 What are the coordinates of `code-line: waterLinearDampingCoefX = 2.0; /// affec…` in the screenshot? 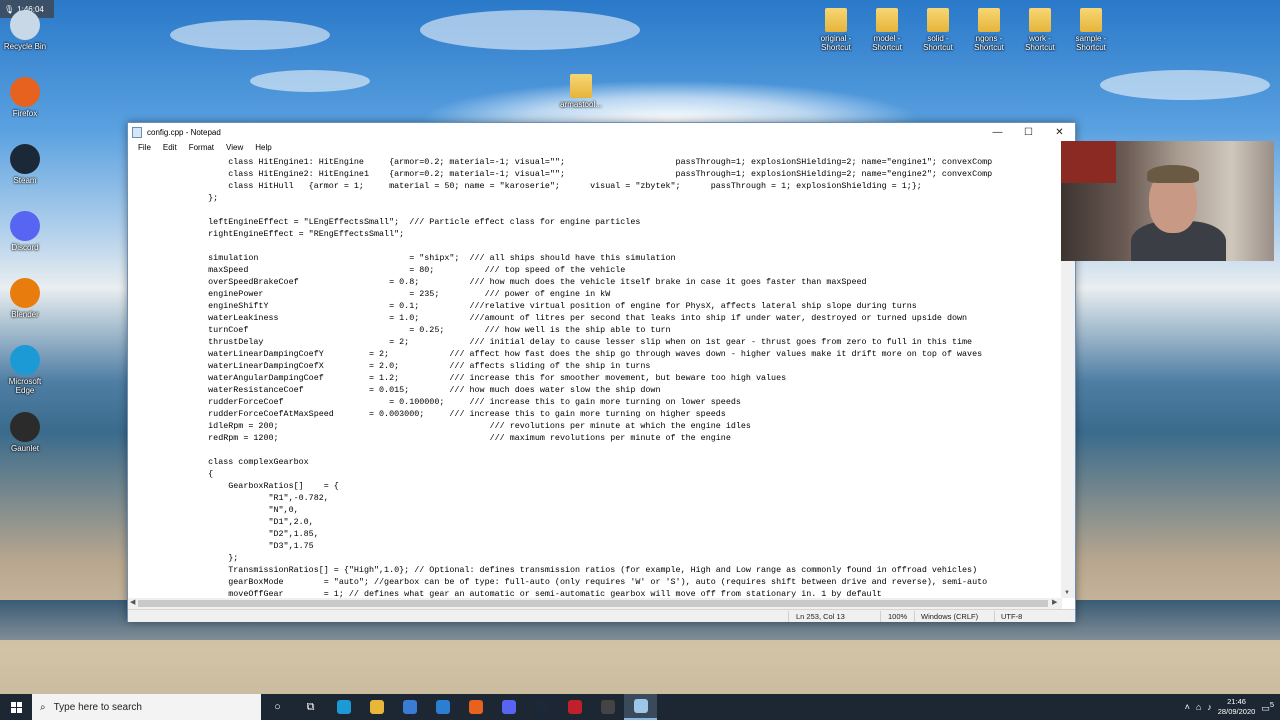 It's located at (414, 366).